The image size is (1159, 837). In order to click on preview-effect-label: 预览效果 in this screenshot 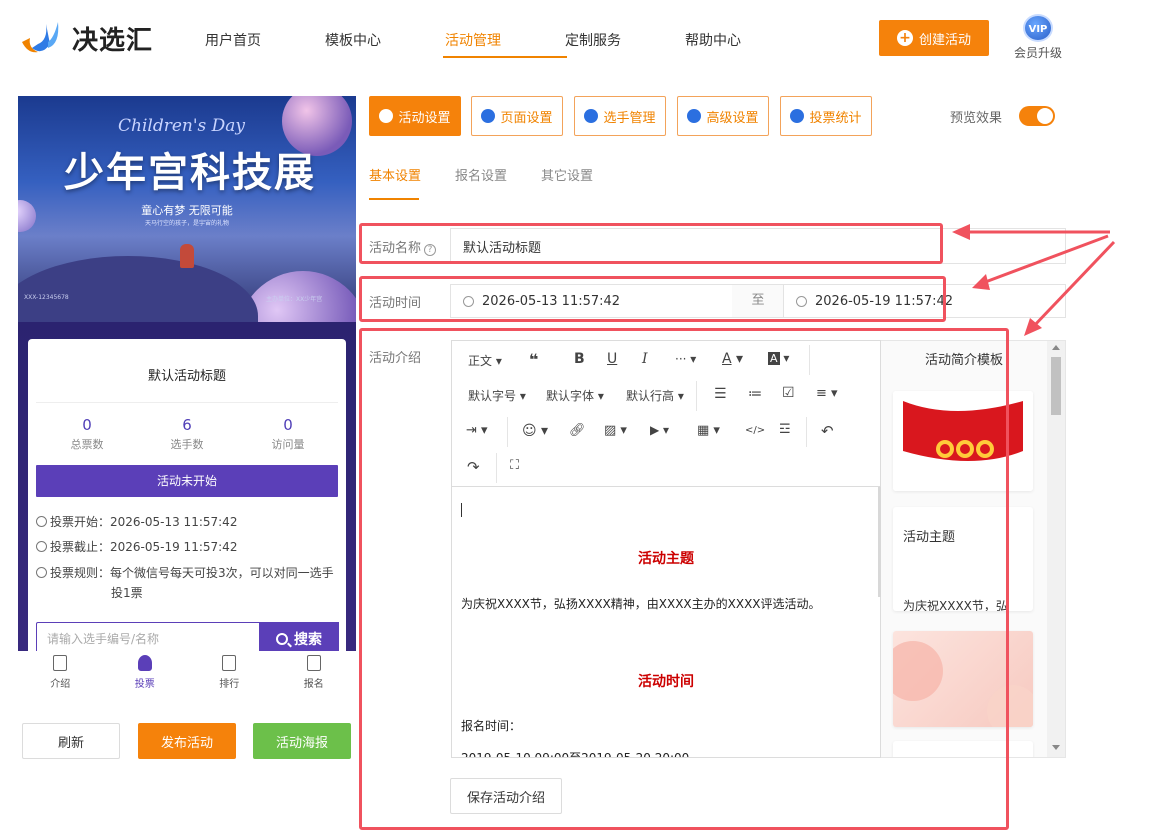, I will do `click(976, 118)`.